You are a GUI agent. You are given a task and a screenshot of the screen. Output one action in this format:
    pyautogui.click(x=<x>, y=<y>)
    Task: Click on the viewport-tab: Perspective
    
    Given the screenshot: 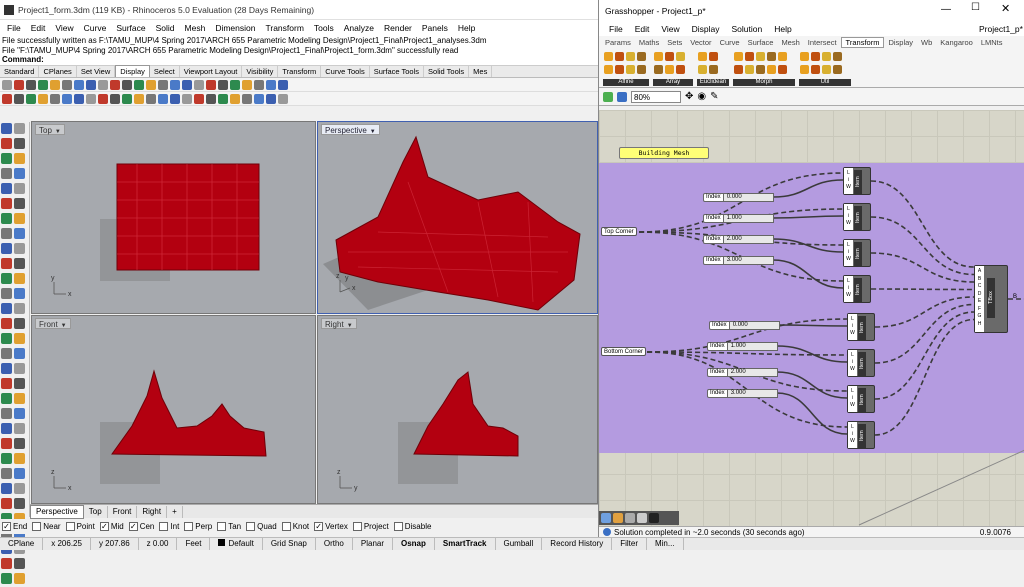 What is the action you would take?
    pyautogui.click(x=57, y=511)
    